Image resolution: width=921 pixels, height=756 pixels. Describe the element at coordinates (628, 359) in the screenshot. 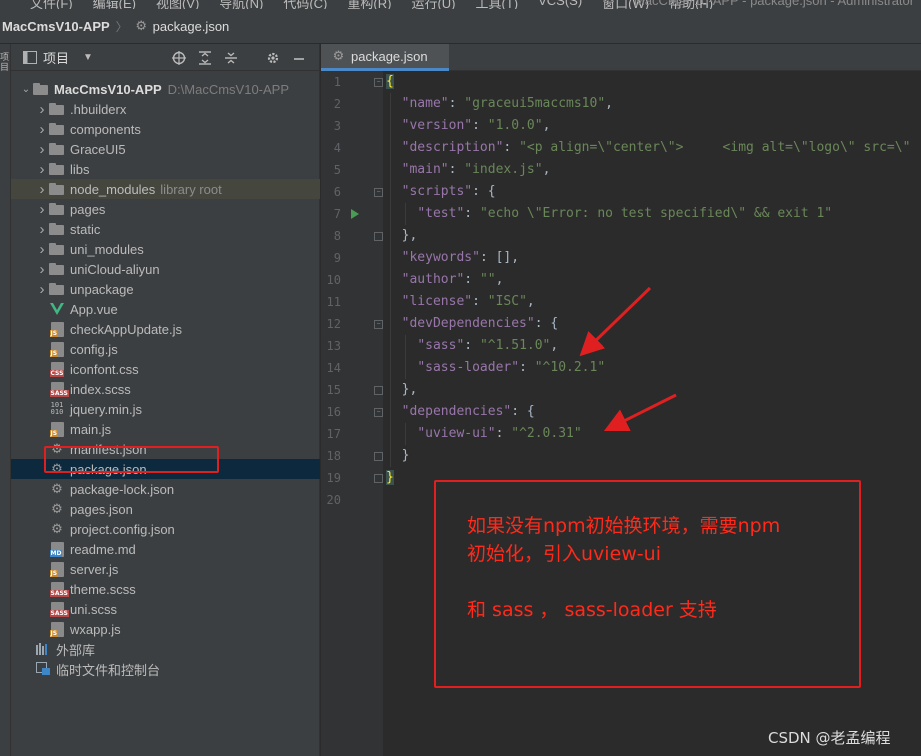

I see `annotation-arrows` at that location.